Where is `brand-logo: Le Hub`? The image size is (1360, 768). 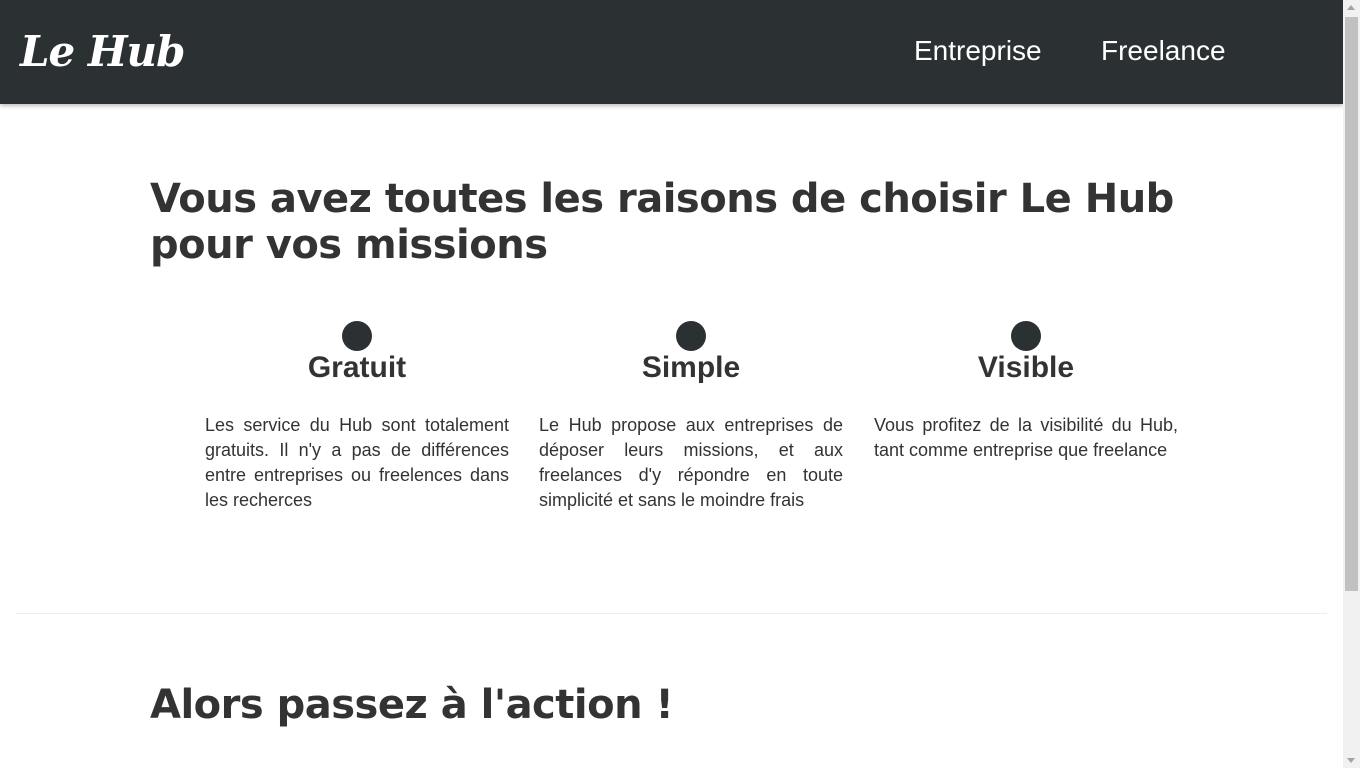 brand-logo: Le Hub is located at coordinates (102, 52).